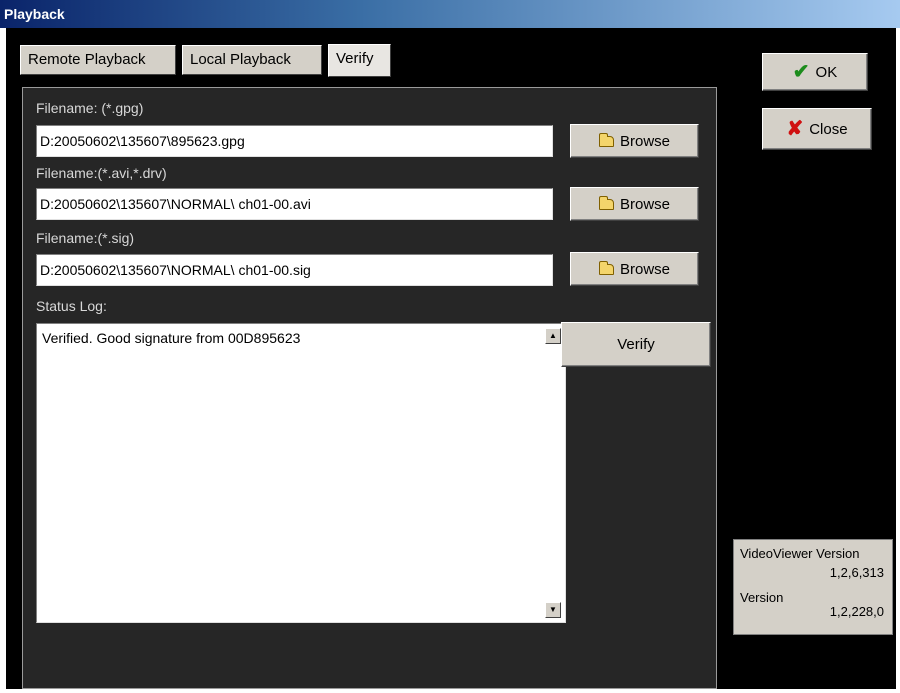 This screenshot has height=693, width=900. What do you see at coordinates (171, 338) in the screenshot?
I see `status-log-text: Verified. Good signature from 00D895623` at bounding box center [171, 338].